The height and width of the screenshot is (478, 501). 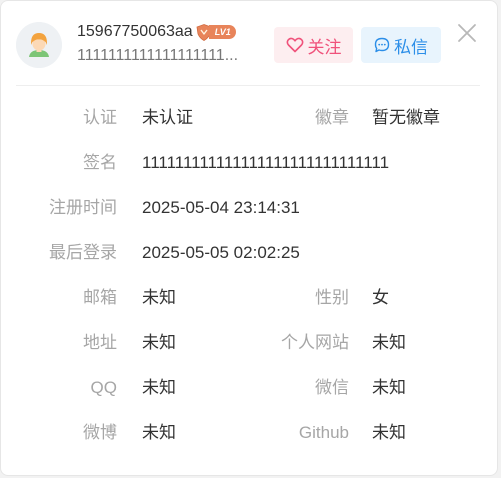 I want to click on info-row-weibo-github: 微博 未知 Github 未知, so click(x=250, y=433).